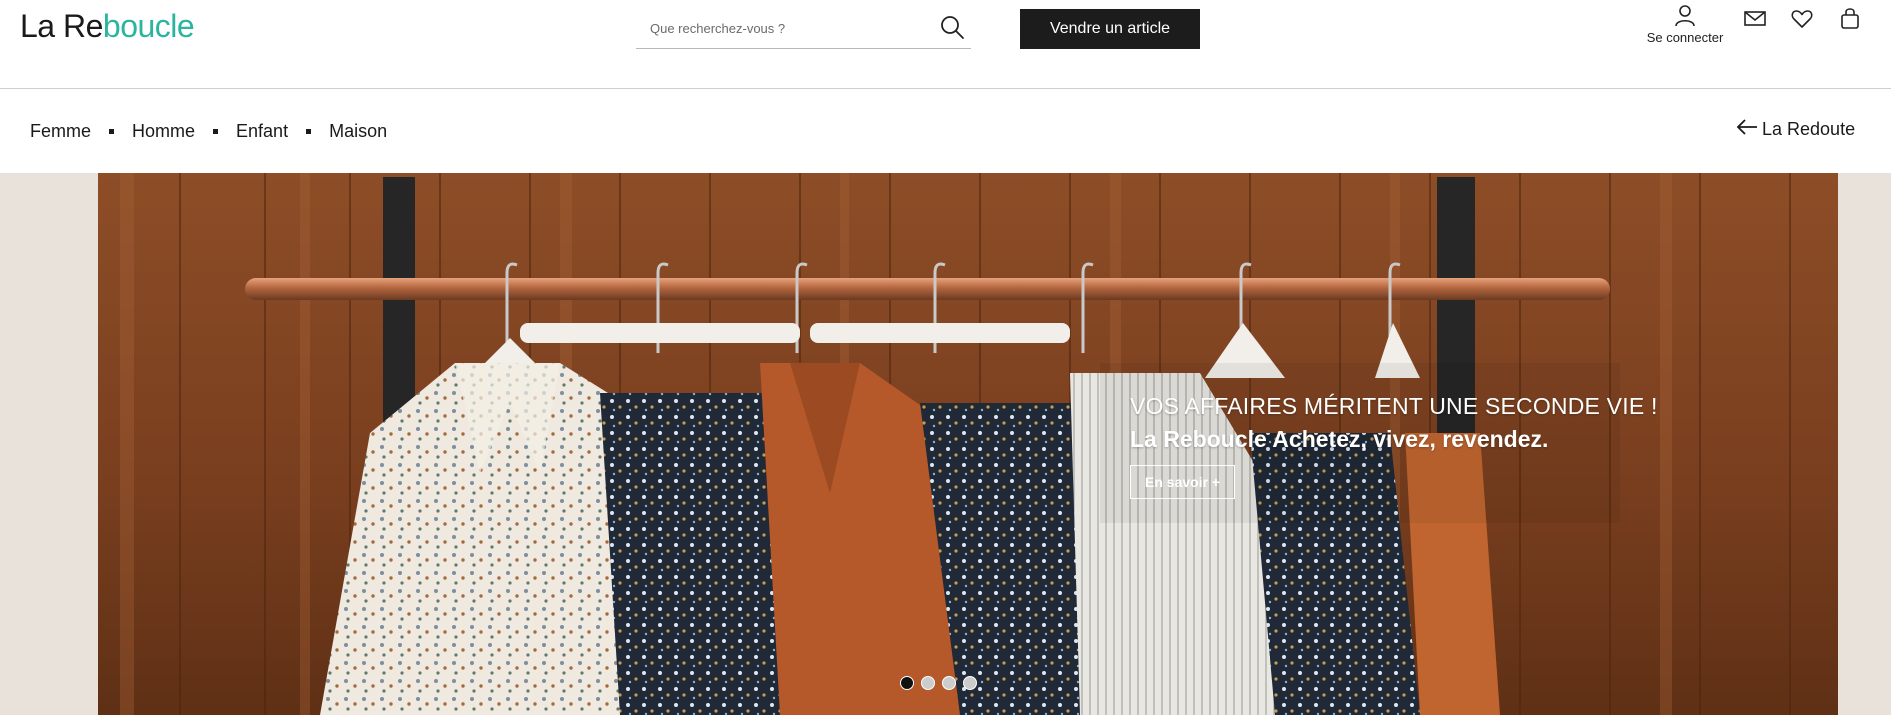  I want to click on hero-subtitle: La Reboucle Achetez, vivez, revendez., so click(1339, 439).